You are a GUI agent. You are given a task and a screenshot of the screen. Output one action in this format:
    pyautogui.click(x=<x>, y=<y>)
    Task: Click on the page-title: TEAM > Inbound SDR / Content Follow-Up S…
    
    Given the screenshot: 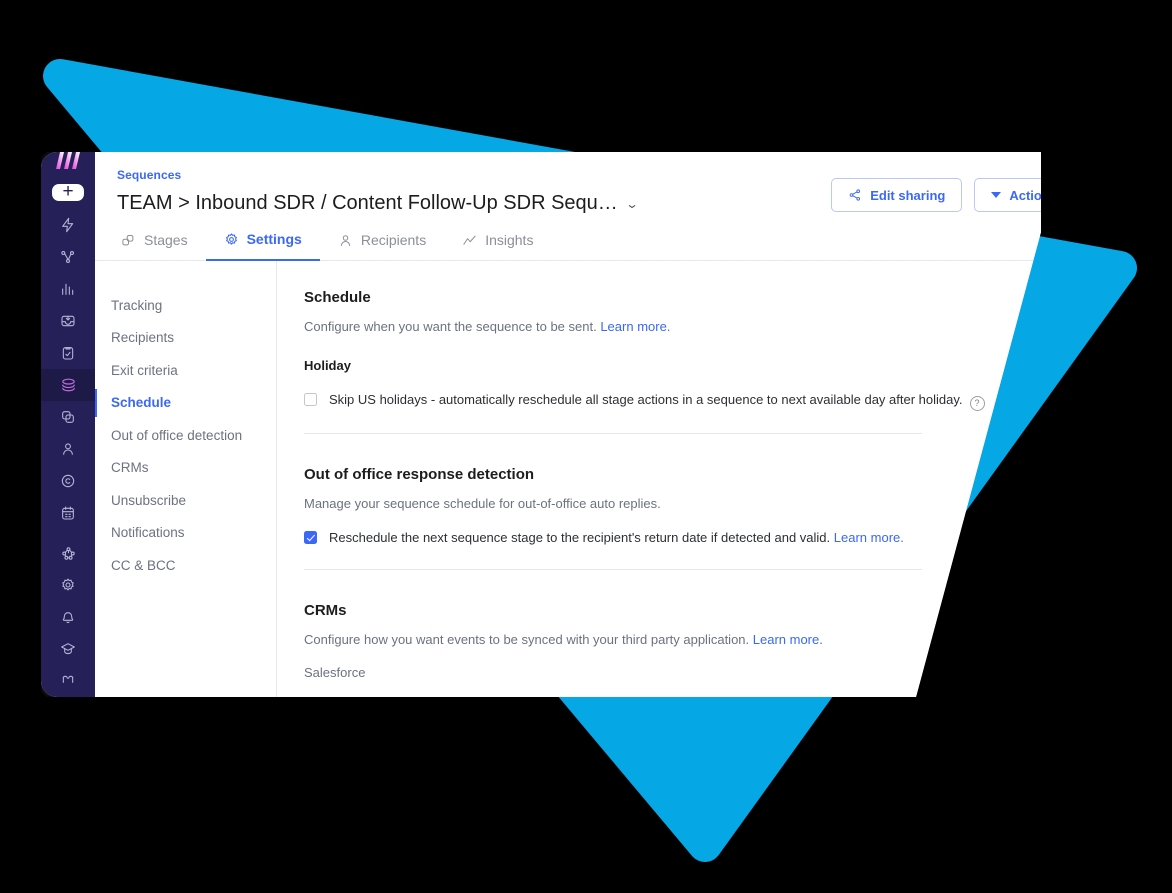 What is the action you would take?
    pyautogui.click(x=367, y=203)
    